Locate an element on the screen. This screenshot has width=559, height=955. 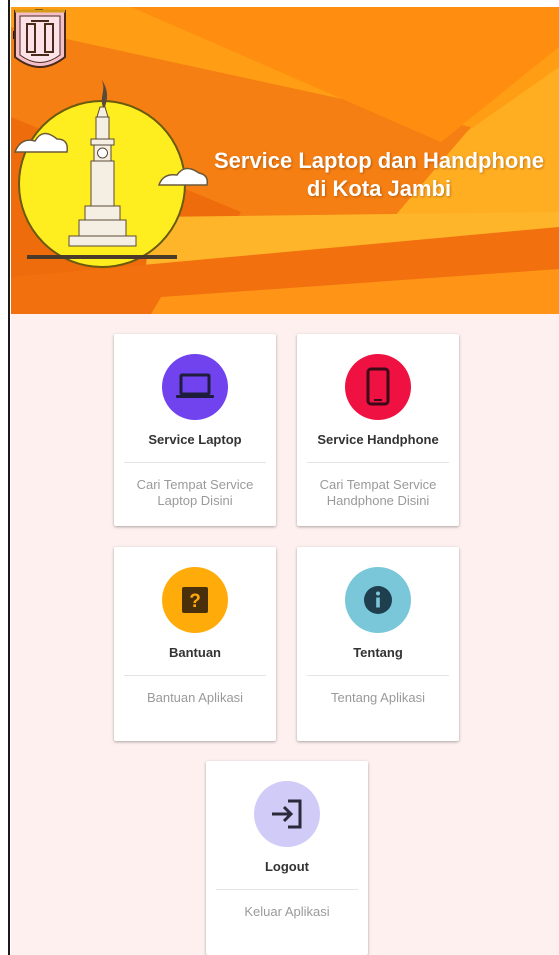
bantuan-description: Bantuan Aplikasi is located at coordinates (195, 697).